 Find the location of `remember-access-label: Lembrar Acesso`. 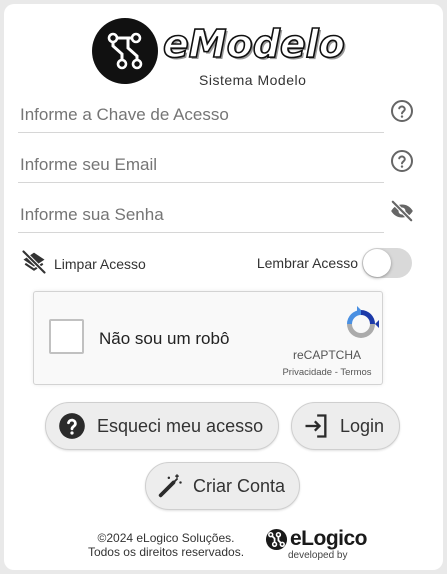

remember-access-label: Lembrar Acesso is located at coordinates (307, 263).